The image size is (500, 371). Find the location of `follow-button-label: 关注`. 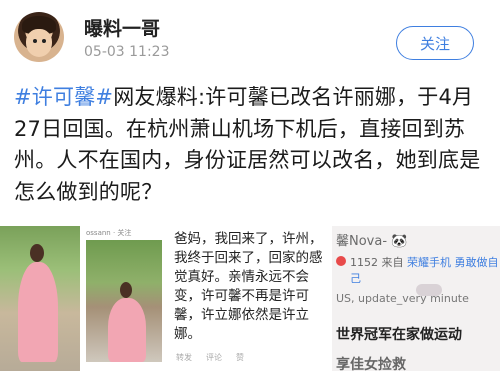

follow-button-label: 关注 is located at coordinates (434, 43).